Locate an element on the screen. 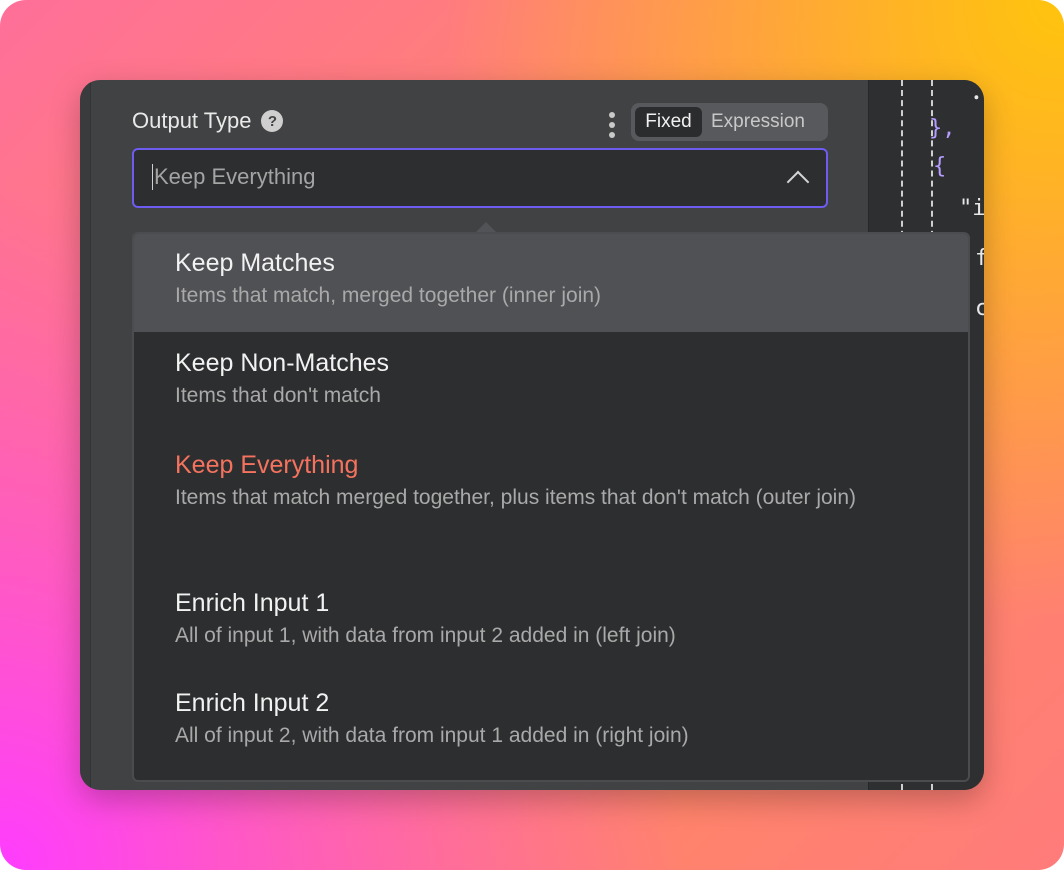 This screenshot has height=870, width=1064. select-value: Keep Everything is located at coordinates (234, 177).